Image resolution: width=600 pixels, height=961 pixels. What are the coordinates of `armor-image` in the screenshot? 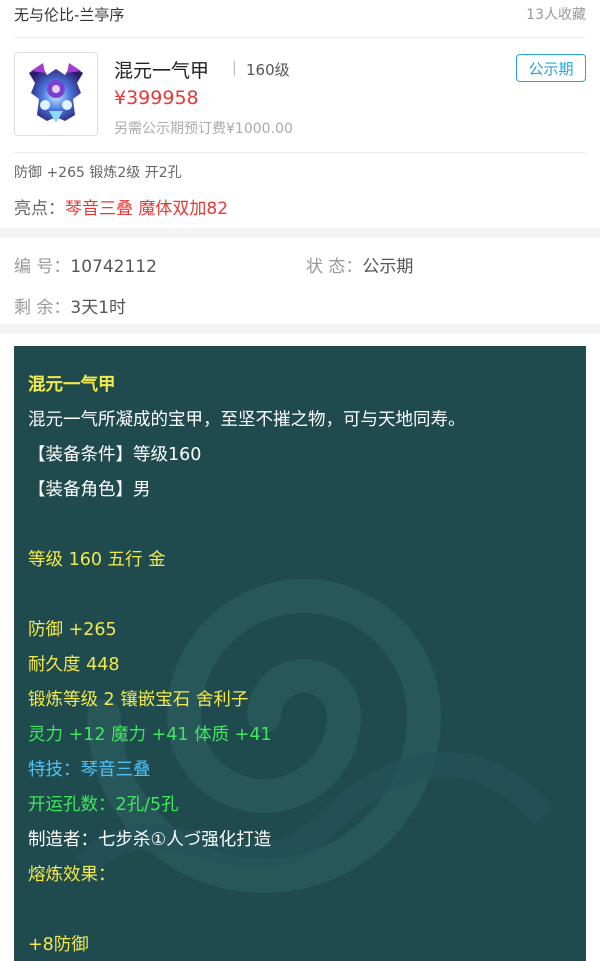 It's located at (56, 94).